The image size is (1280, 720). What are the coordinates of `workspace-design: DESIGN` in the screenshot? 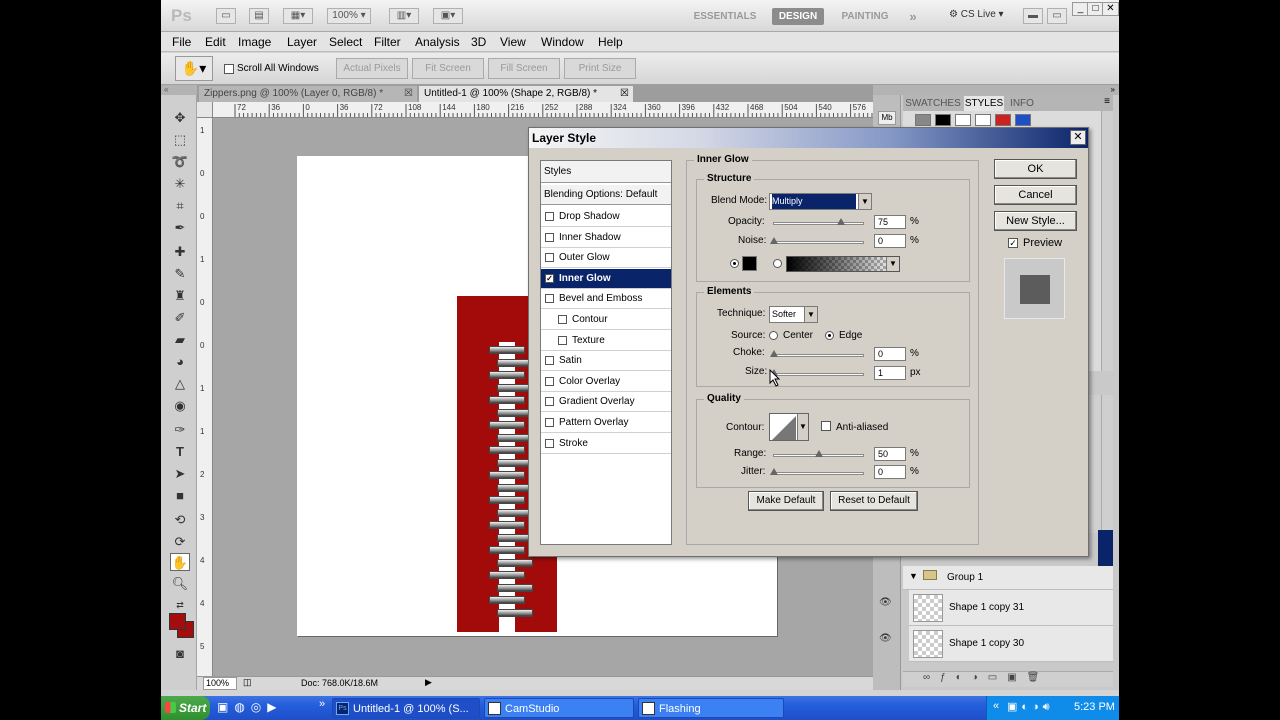 It's located at (798, 16).